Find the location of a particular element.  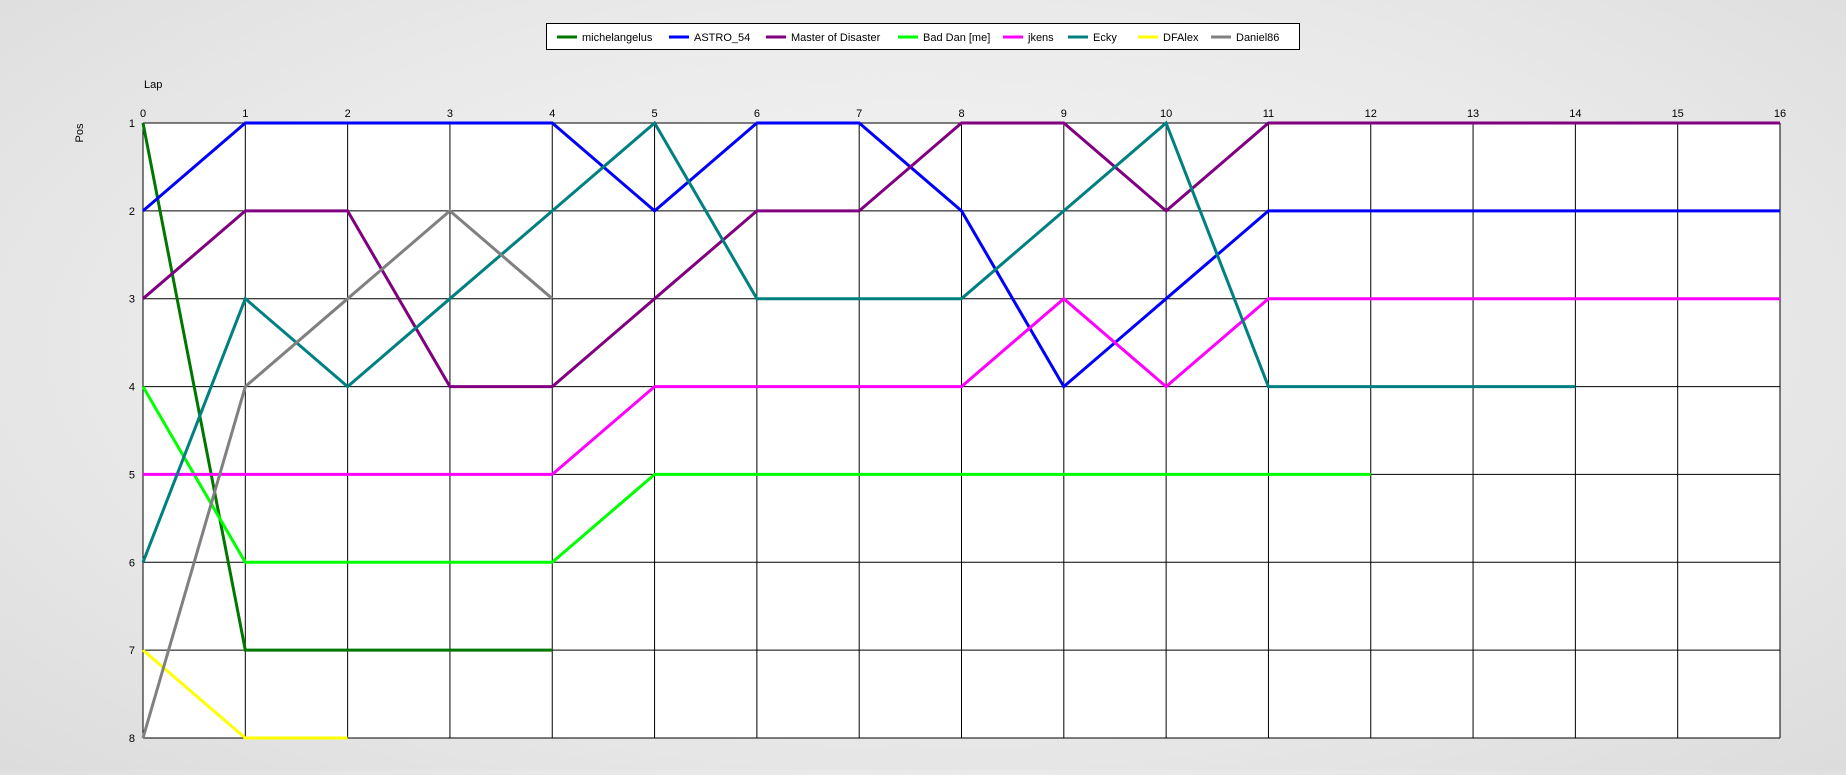

x-tick-label: 15 is located at coordinates (1678, 114).